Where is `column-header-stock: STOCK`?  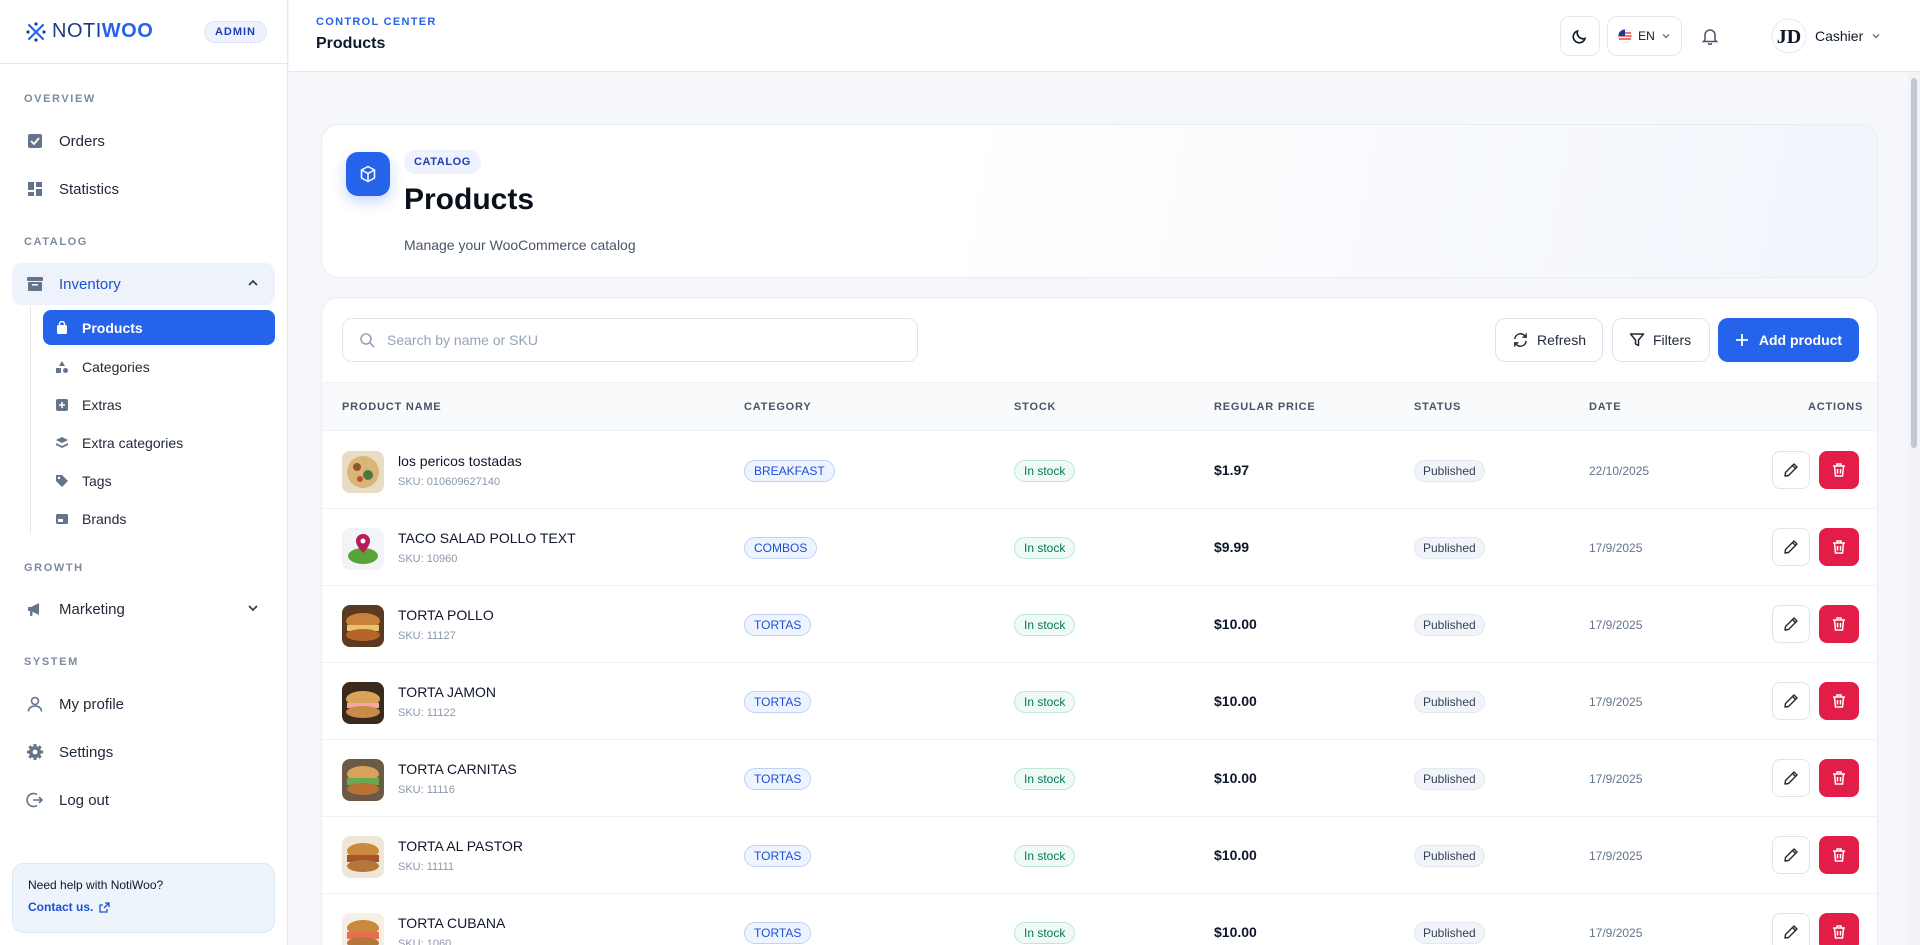 column-header-stock: STOCK is located at coordinates (1035, 407).